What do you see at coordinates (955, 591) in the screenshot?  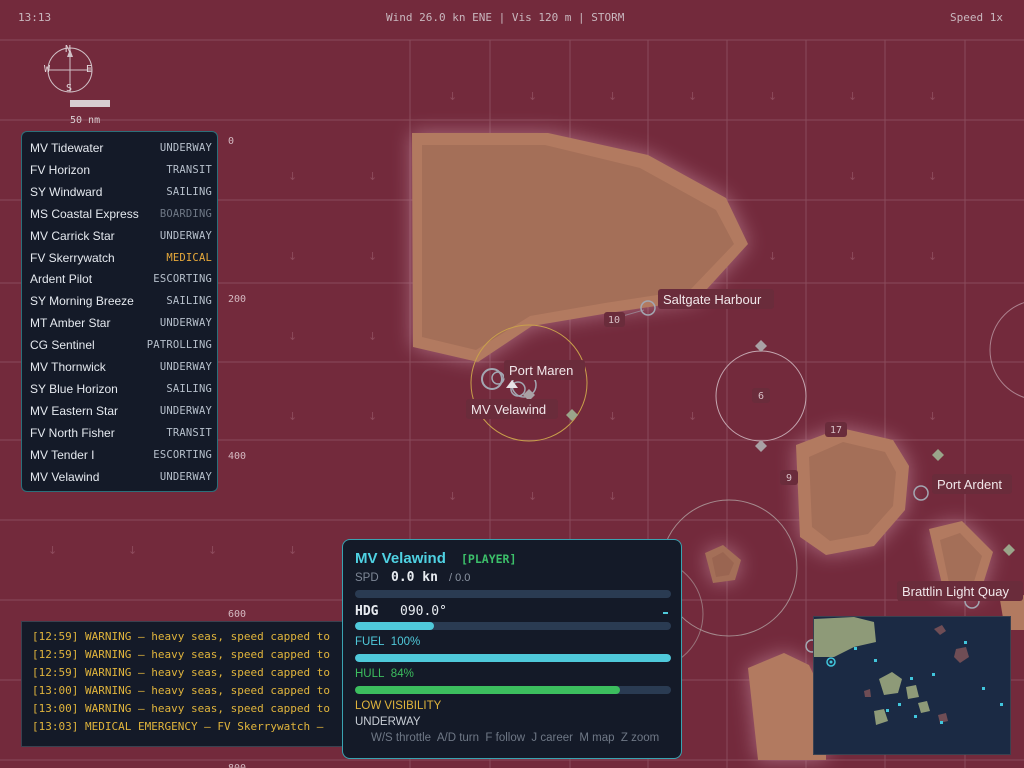 I see `port-label-brattlin-light-quay: Brattlin Light Quay` at bounding box center [955, 591].